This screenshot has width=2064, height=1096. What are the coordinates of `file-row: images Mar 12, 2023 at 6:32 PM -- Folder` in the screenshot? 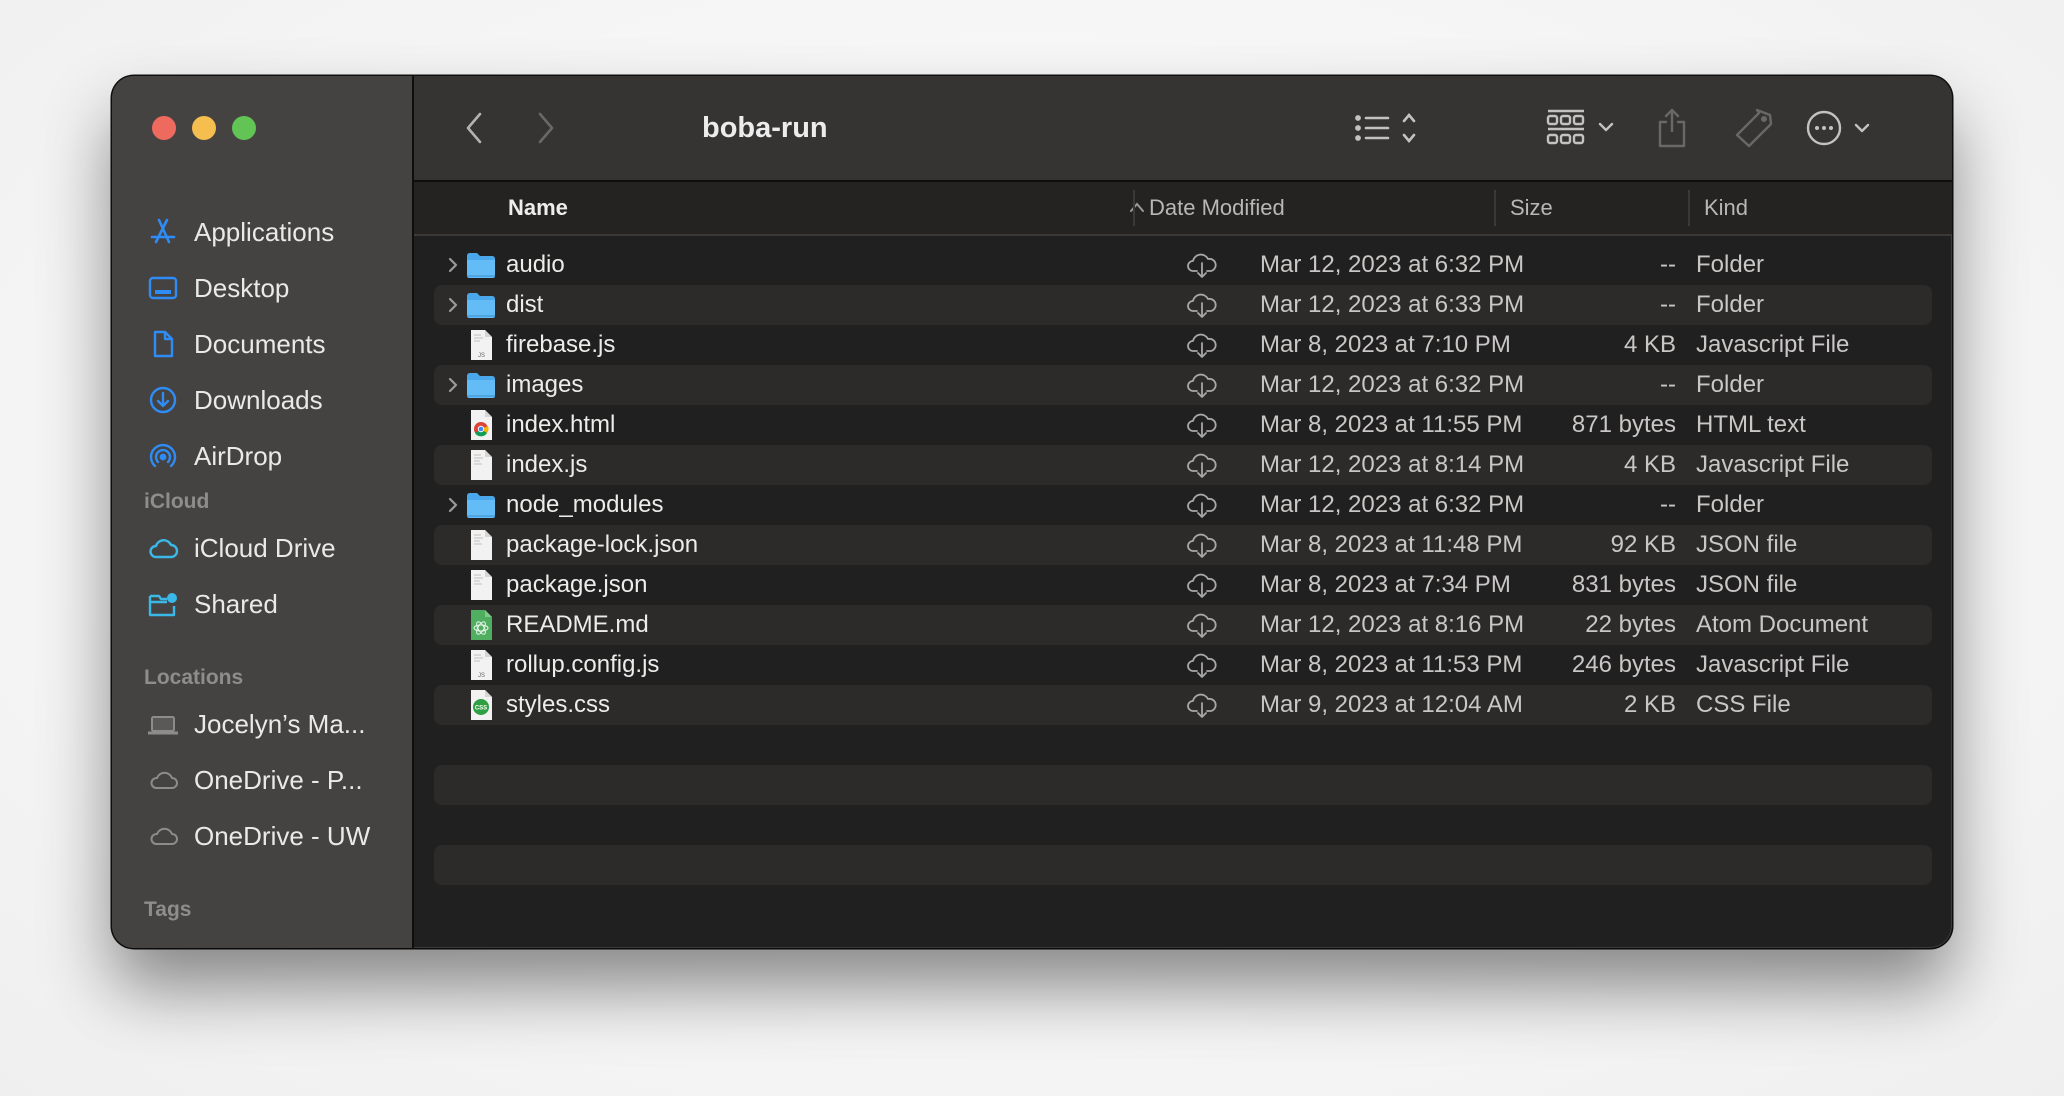 It's located at (1183, 385).